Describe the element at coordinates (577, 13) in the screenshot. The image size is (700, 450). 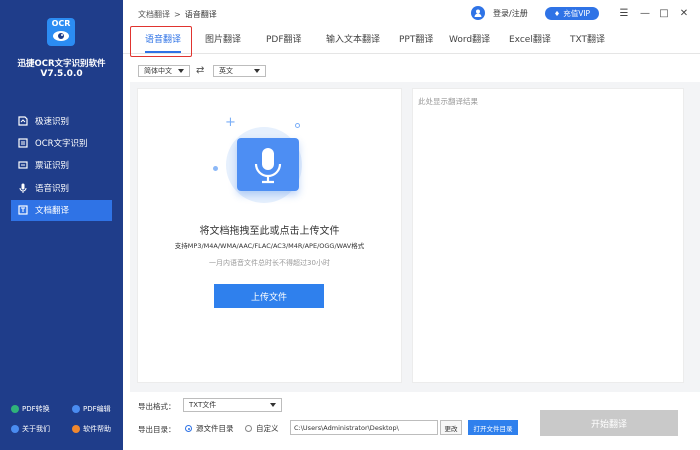
I see `vip-label: 充值VIP` at that location.